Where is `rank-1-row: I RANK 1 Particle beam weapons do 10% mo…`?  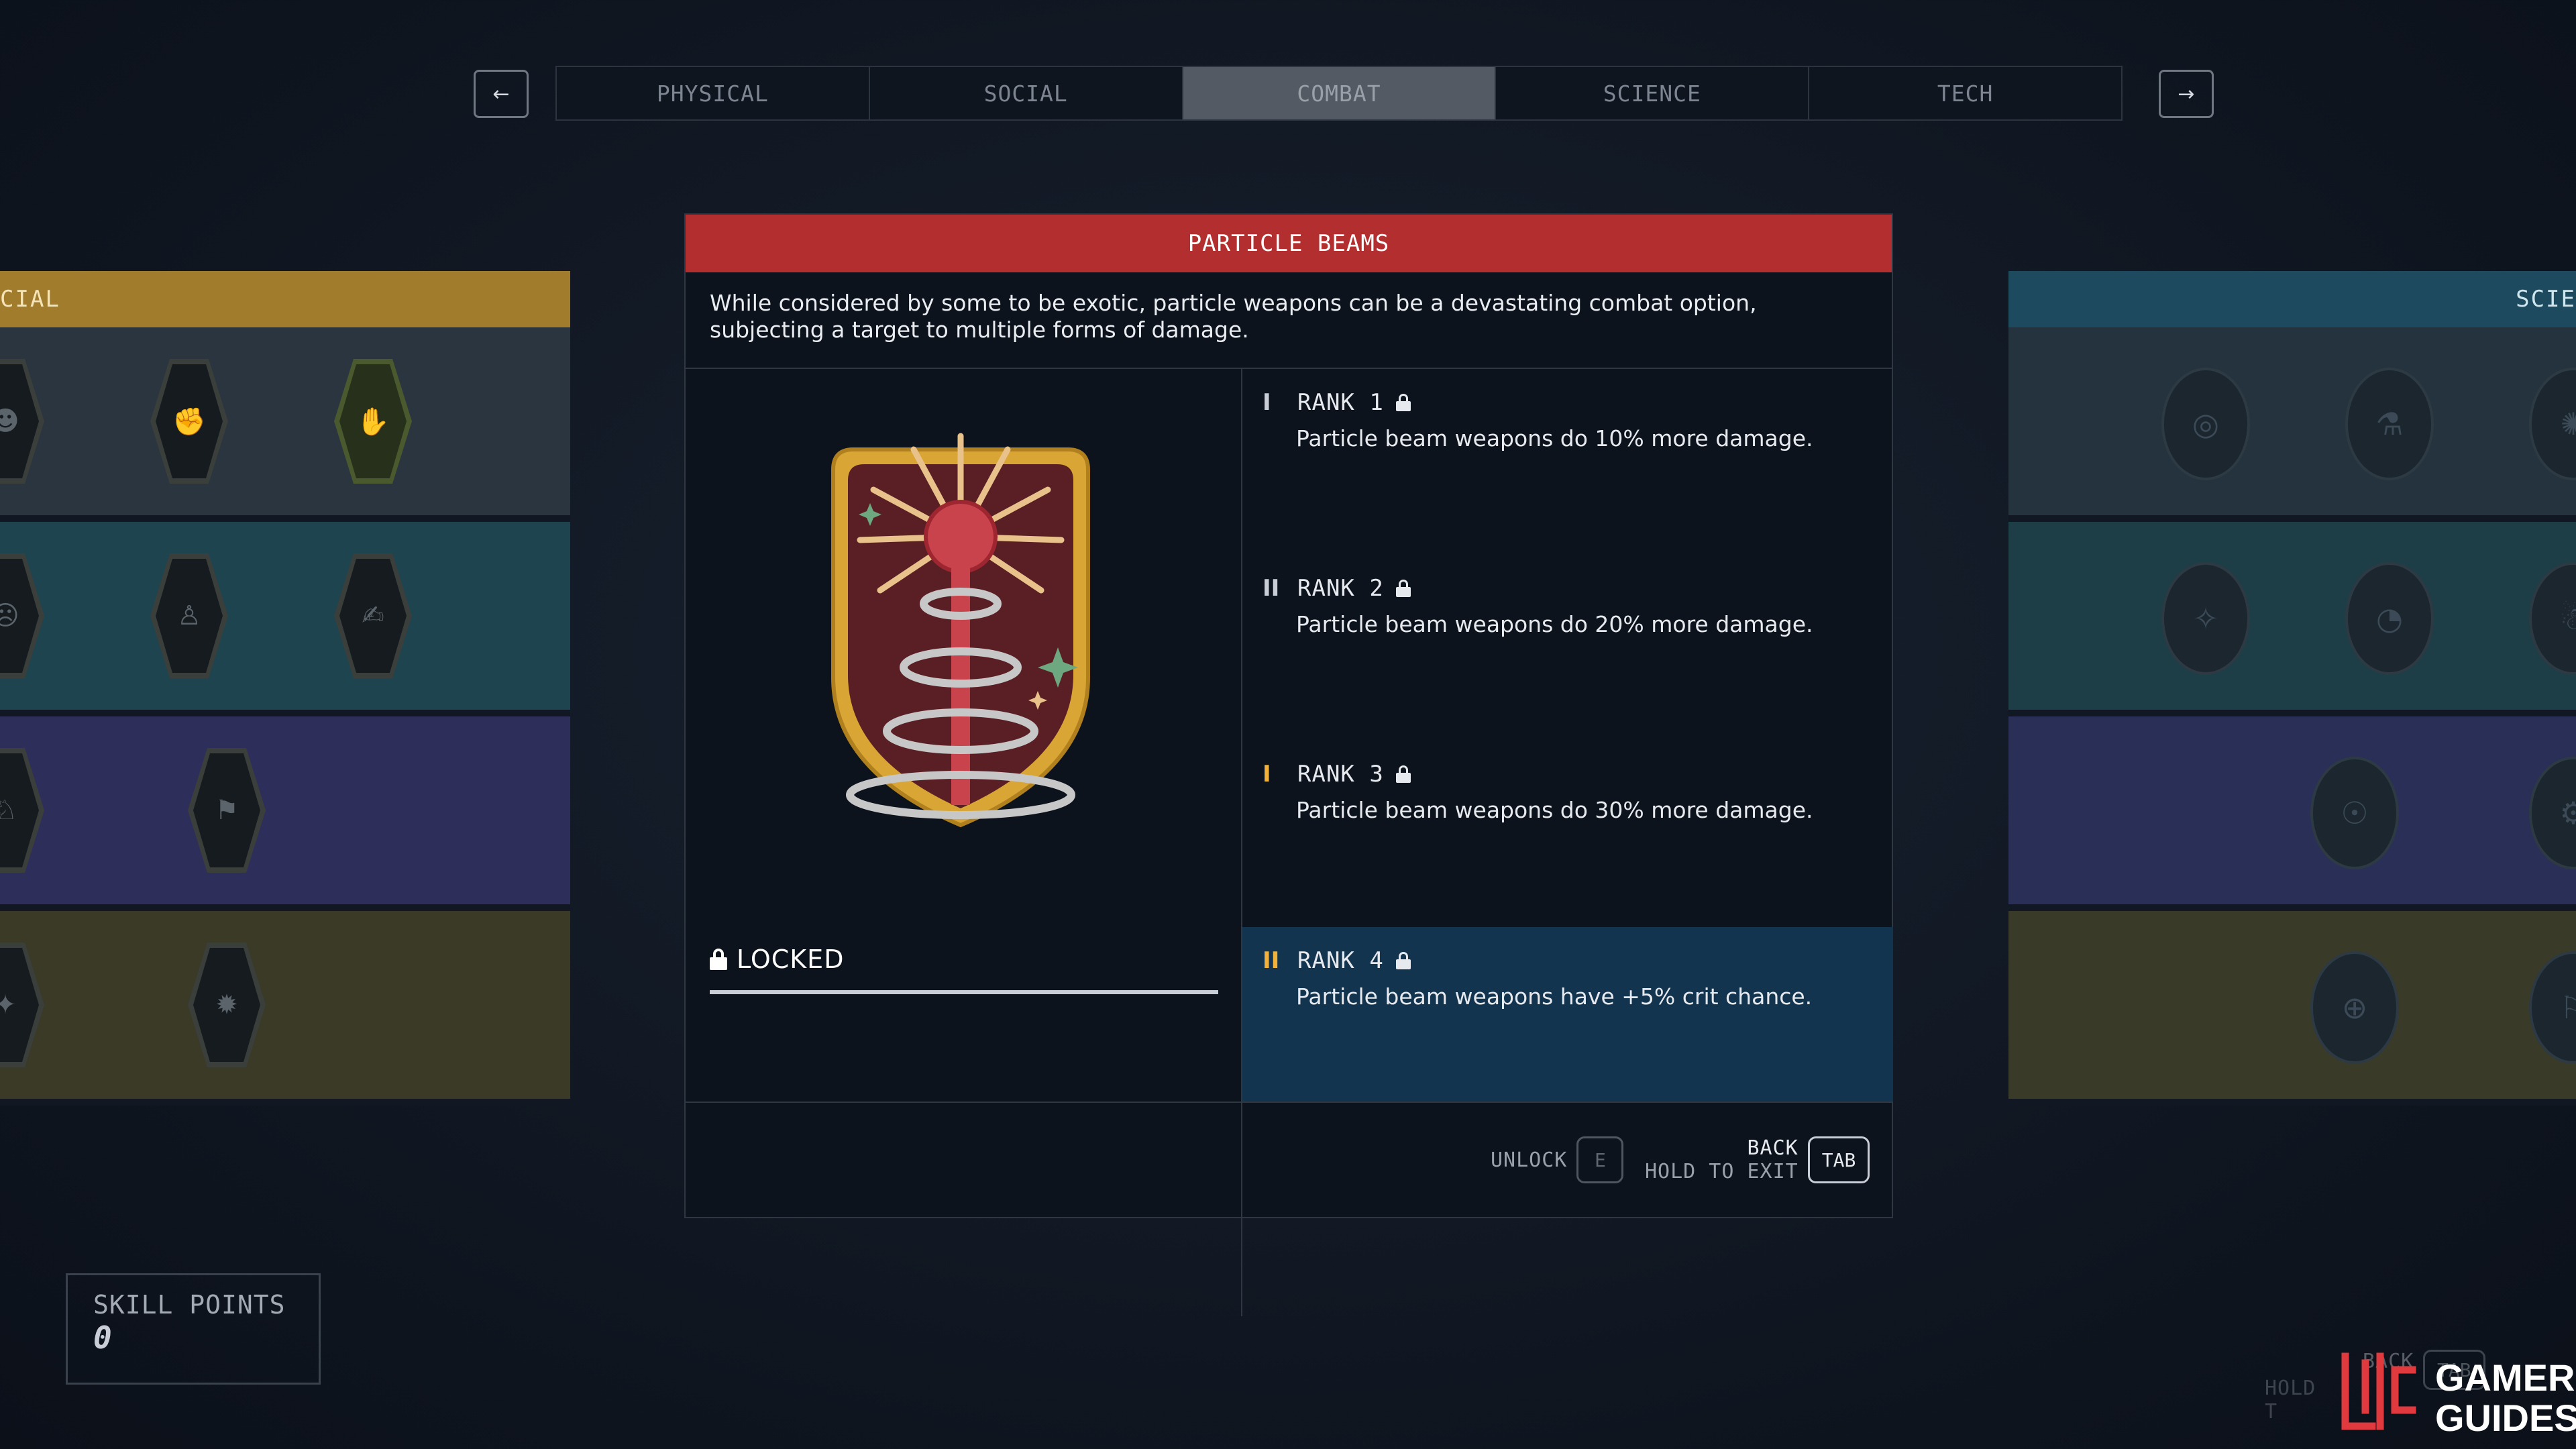
rank-1-row: I RANK 1 Particle beam weapons do 10% mo… is located at coordinates (1567, 462).